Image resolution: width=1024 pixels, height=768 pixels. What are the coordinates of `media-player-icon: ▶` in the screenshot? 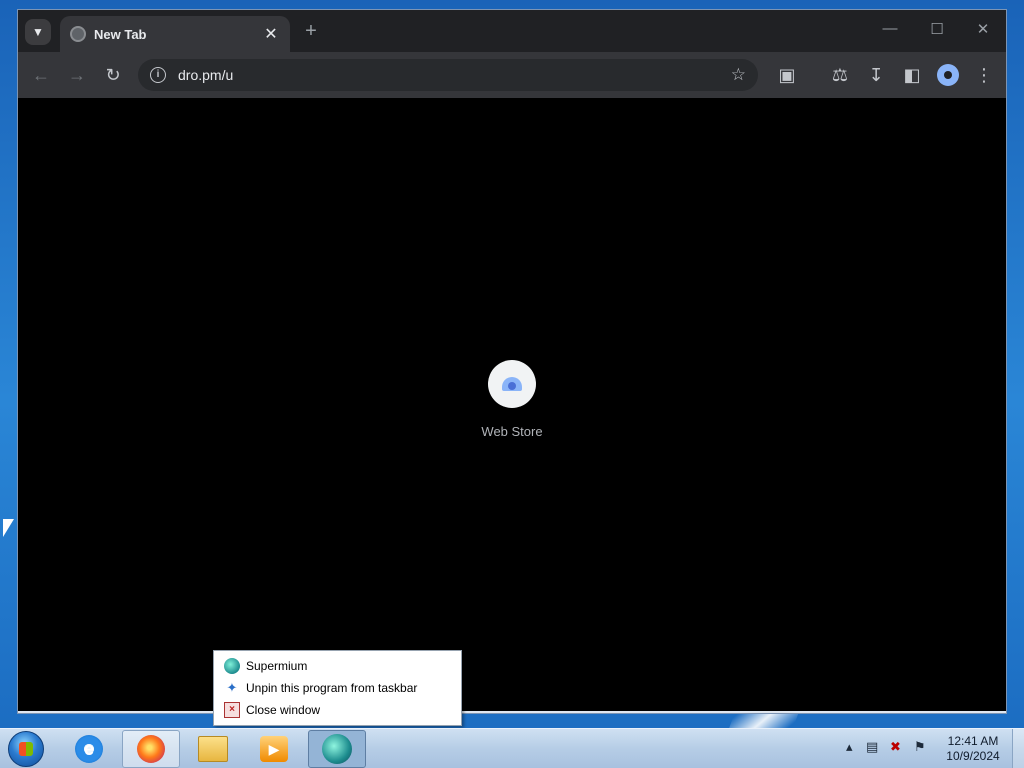 It's located at (274, 749).